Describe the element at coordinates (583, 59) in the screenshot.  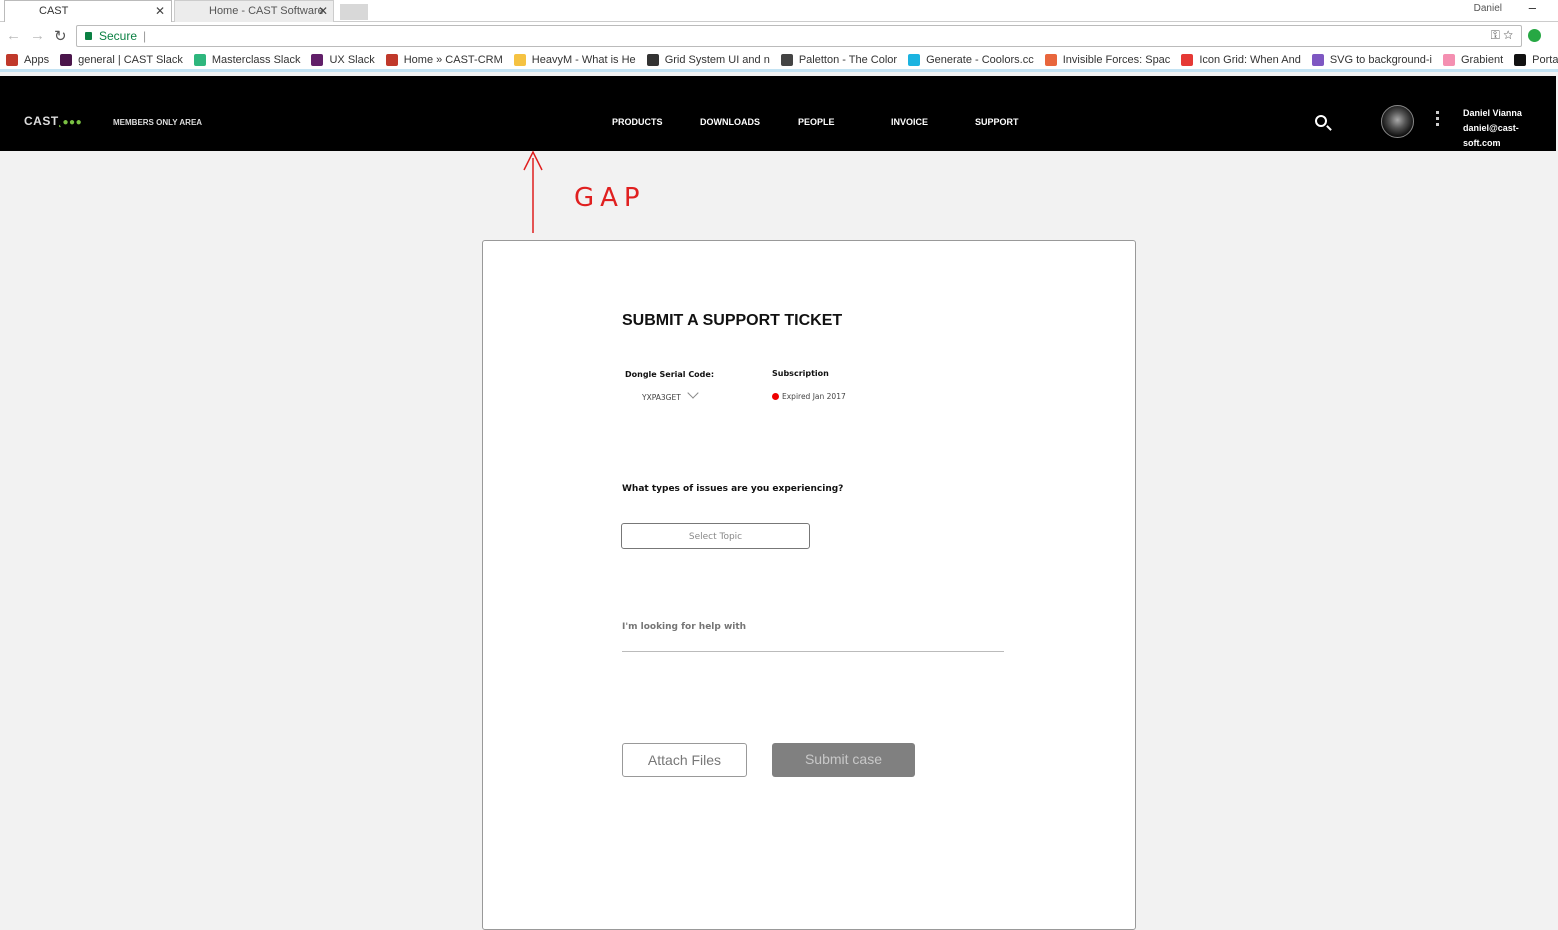
I see `bookmark-label: HeavyM - What is He` at that location.